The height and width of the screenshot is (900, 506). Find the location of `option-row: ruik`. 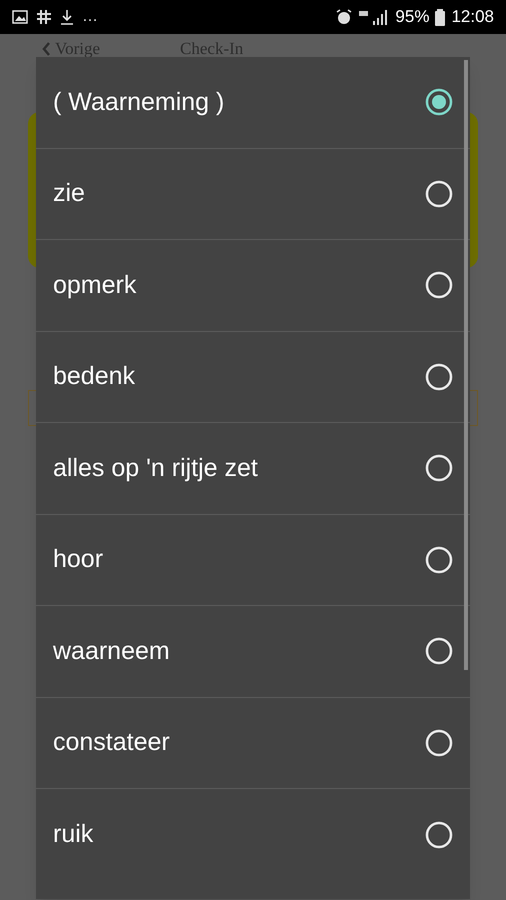

option-row: ruik is located at coordinates (253, 834).